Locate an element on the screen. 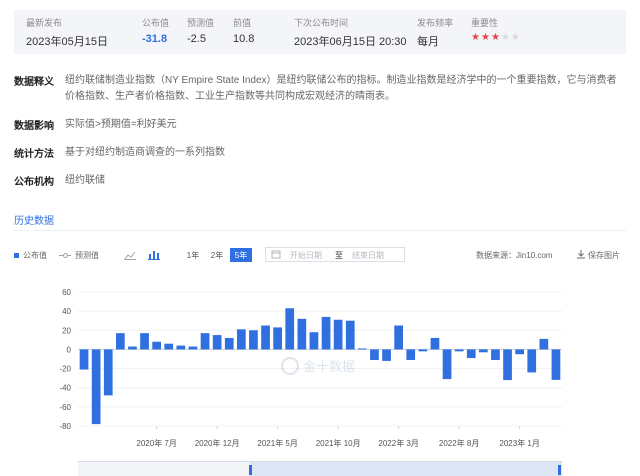 This screenshot has width=640, height=476. x-tick-label: 2023年 1月 is located at coordinates (519, 443).